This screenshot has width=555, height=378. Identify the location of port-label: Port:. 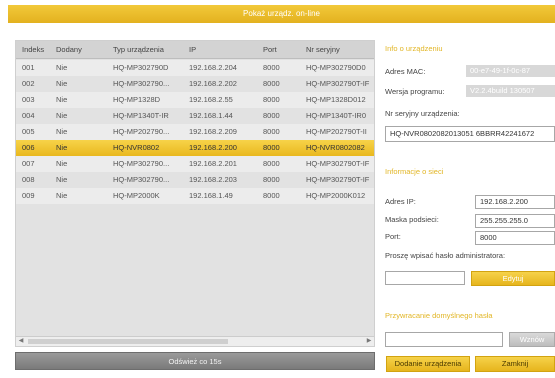
(393, 236).